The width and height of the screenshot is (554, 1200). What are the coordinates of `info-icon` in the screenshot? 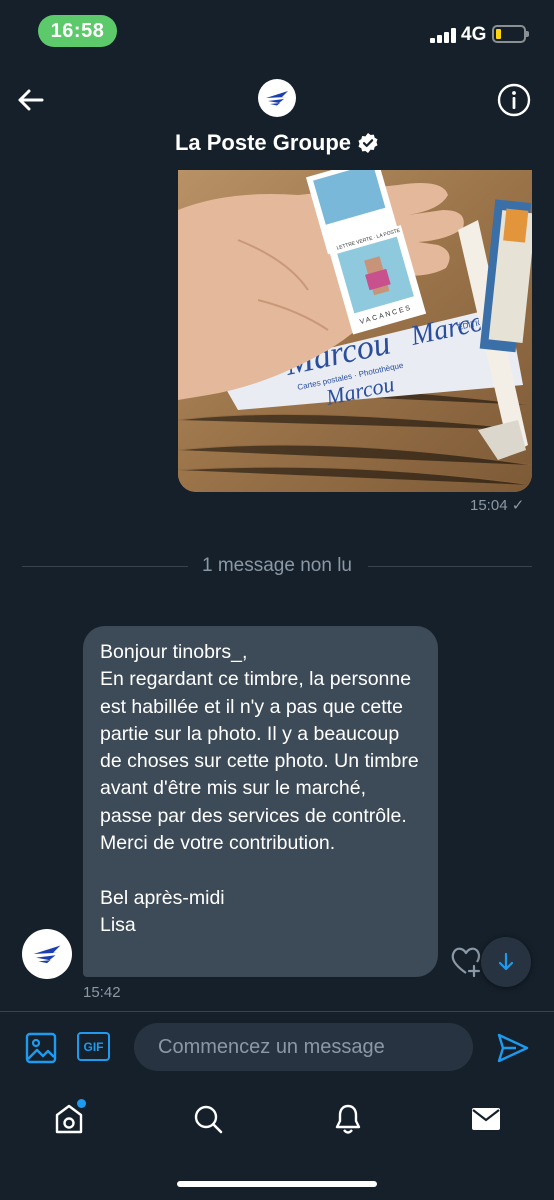 It's located at (514, 100).